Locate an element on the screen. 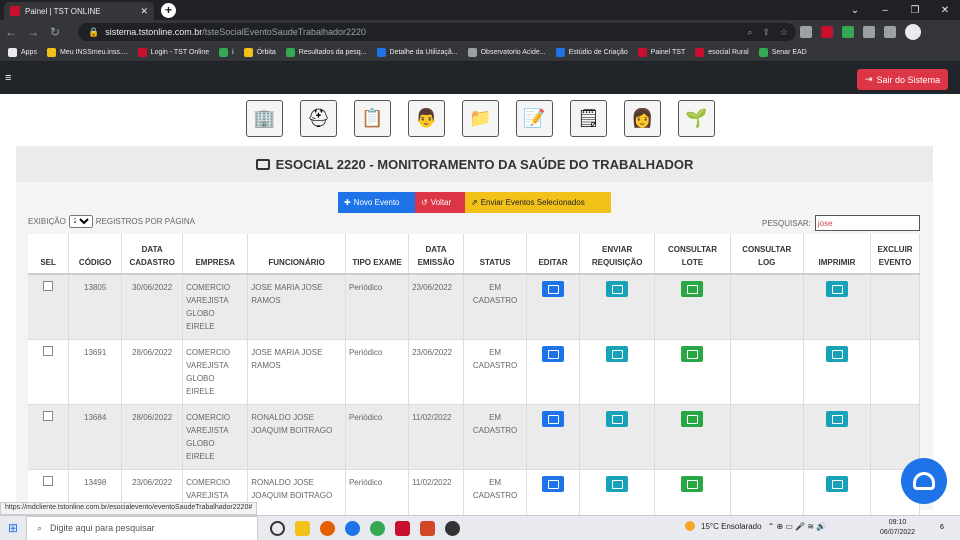 The height and width of the screenshot is (540, 960). firefox-icon is located at coordinates (327, 528).